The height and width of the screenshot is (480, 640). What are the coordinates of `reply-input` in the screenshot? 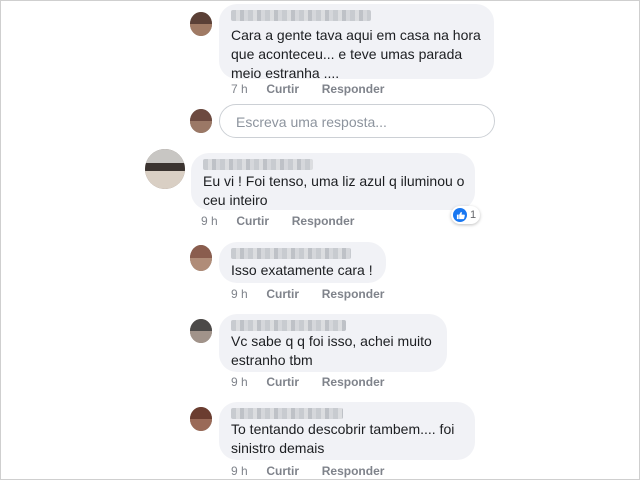 It's located at (361, 122).